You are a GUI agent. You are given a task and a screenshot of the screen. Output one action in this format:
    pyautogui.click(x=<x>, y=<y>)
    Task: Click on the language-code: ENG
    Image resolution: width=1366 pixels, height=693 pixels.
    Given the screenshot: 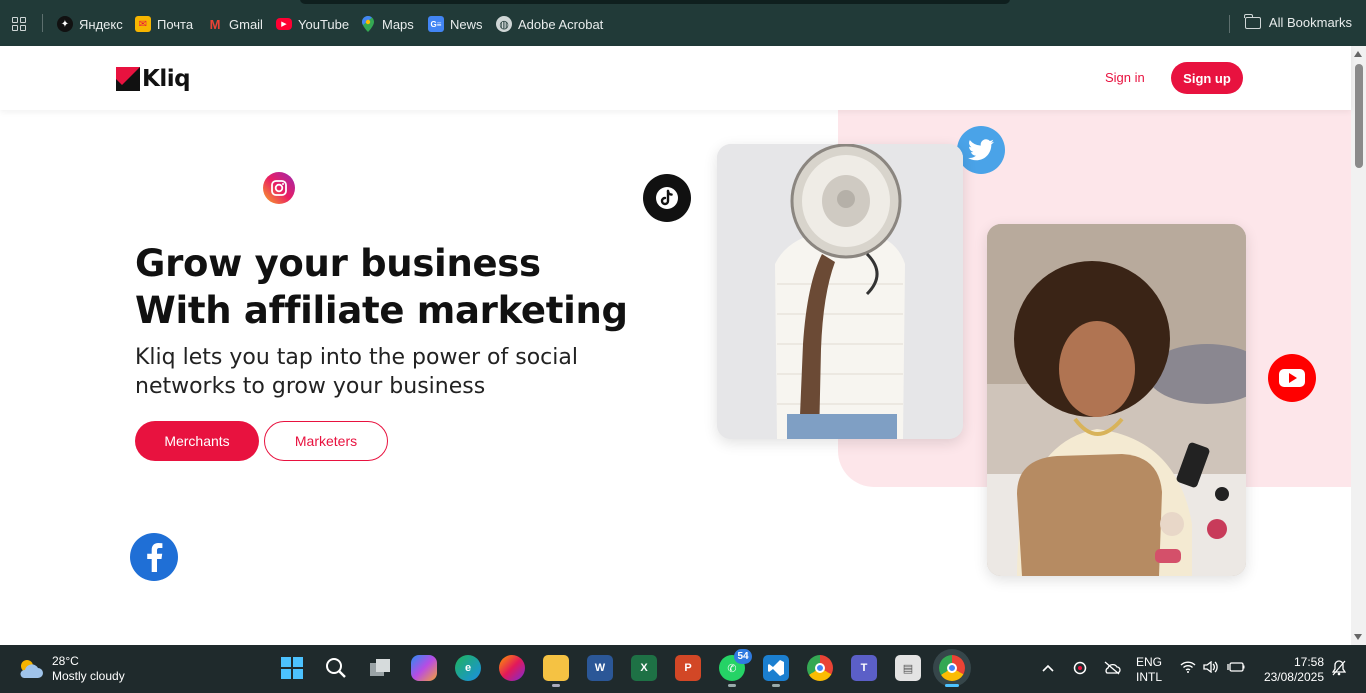 What is the action you would take?
    pyautogui.click(x=1149, y=662)
    